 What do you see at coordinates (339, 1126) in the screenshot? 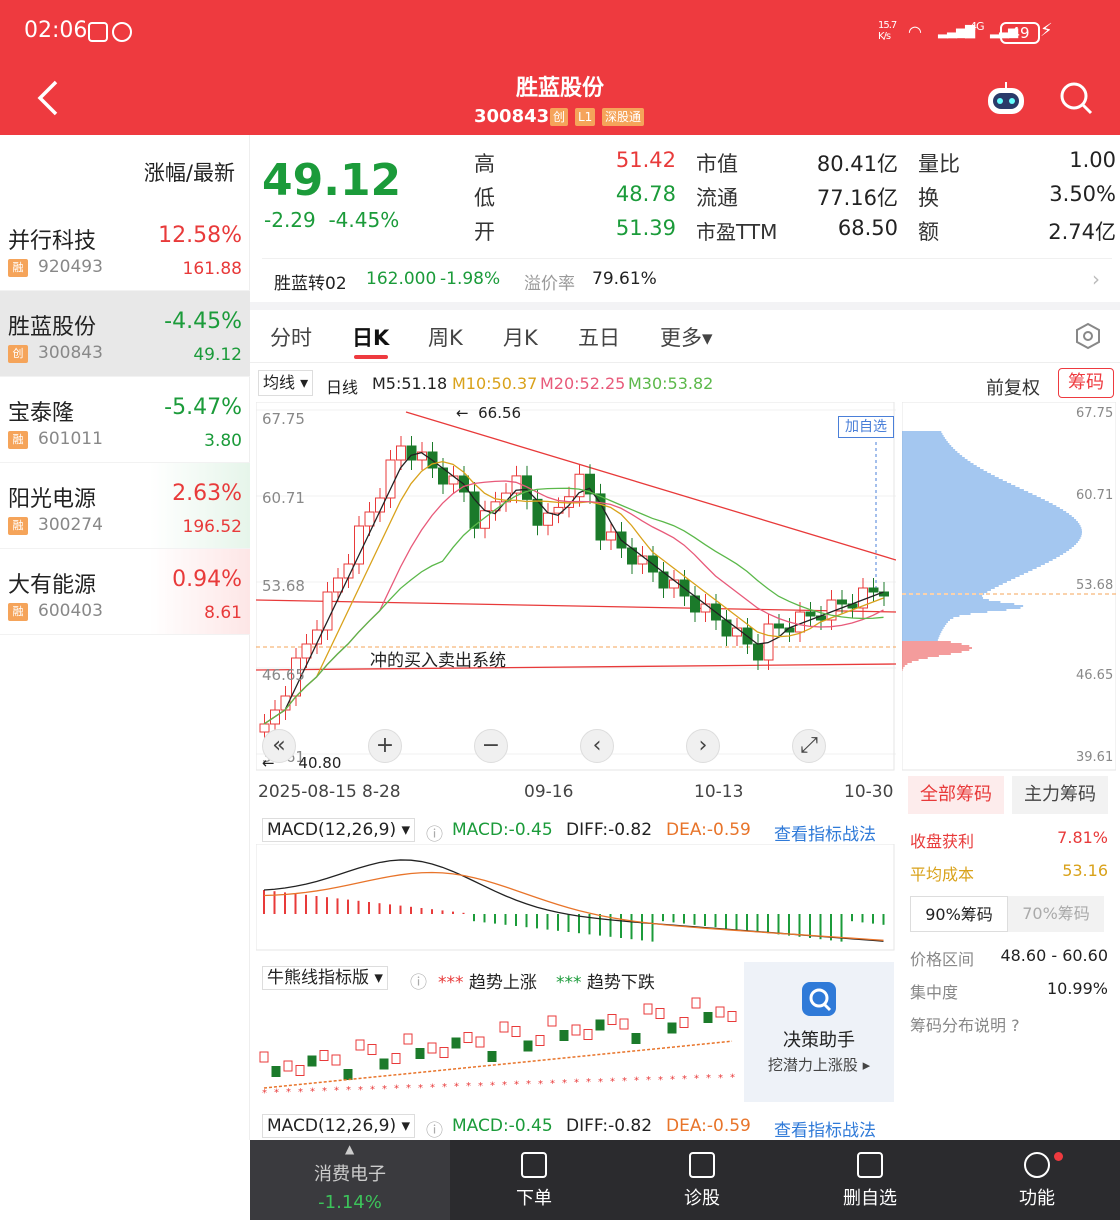
I see `macd-selector-2: MACD(12,26,9) ▾` at bounding box center [339, 1126].